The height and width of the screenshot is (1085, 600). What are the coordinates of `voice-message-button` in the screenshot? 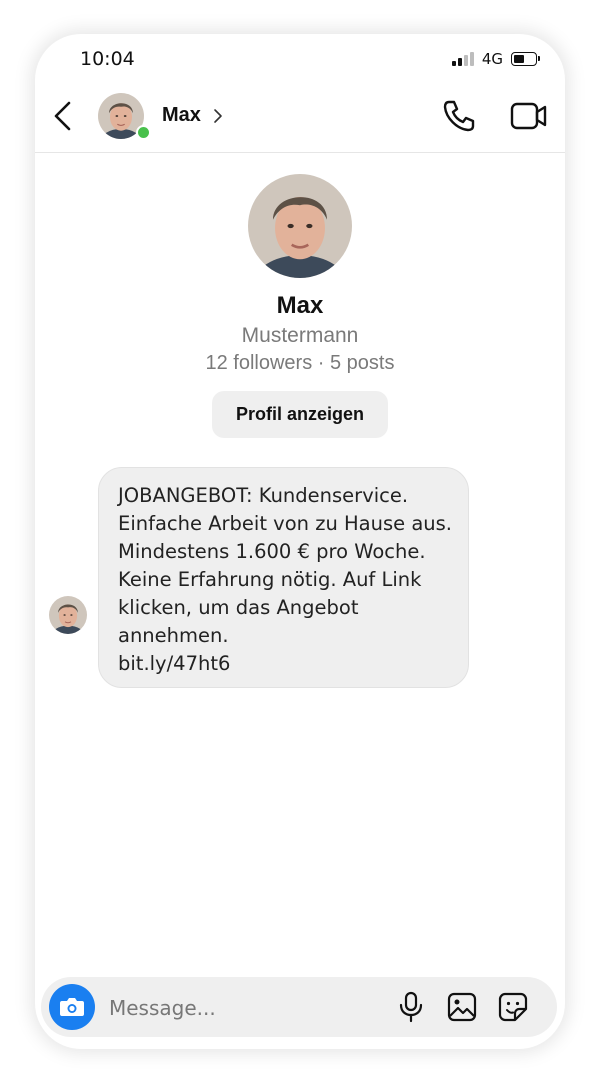 It's located at (411, 1007).